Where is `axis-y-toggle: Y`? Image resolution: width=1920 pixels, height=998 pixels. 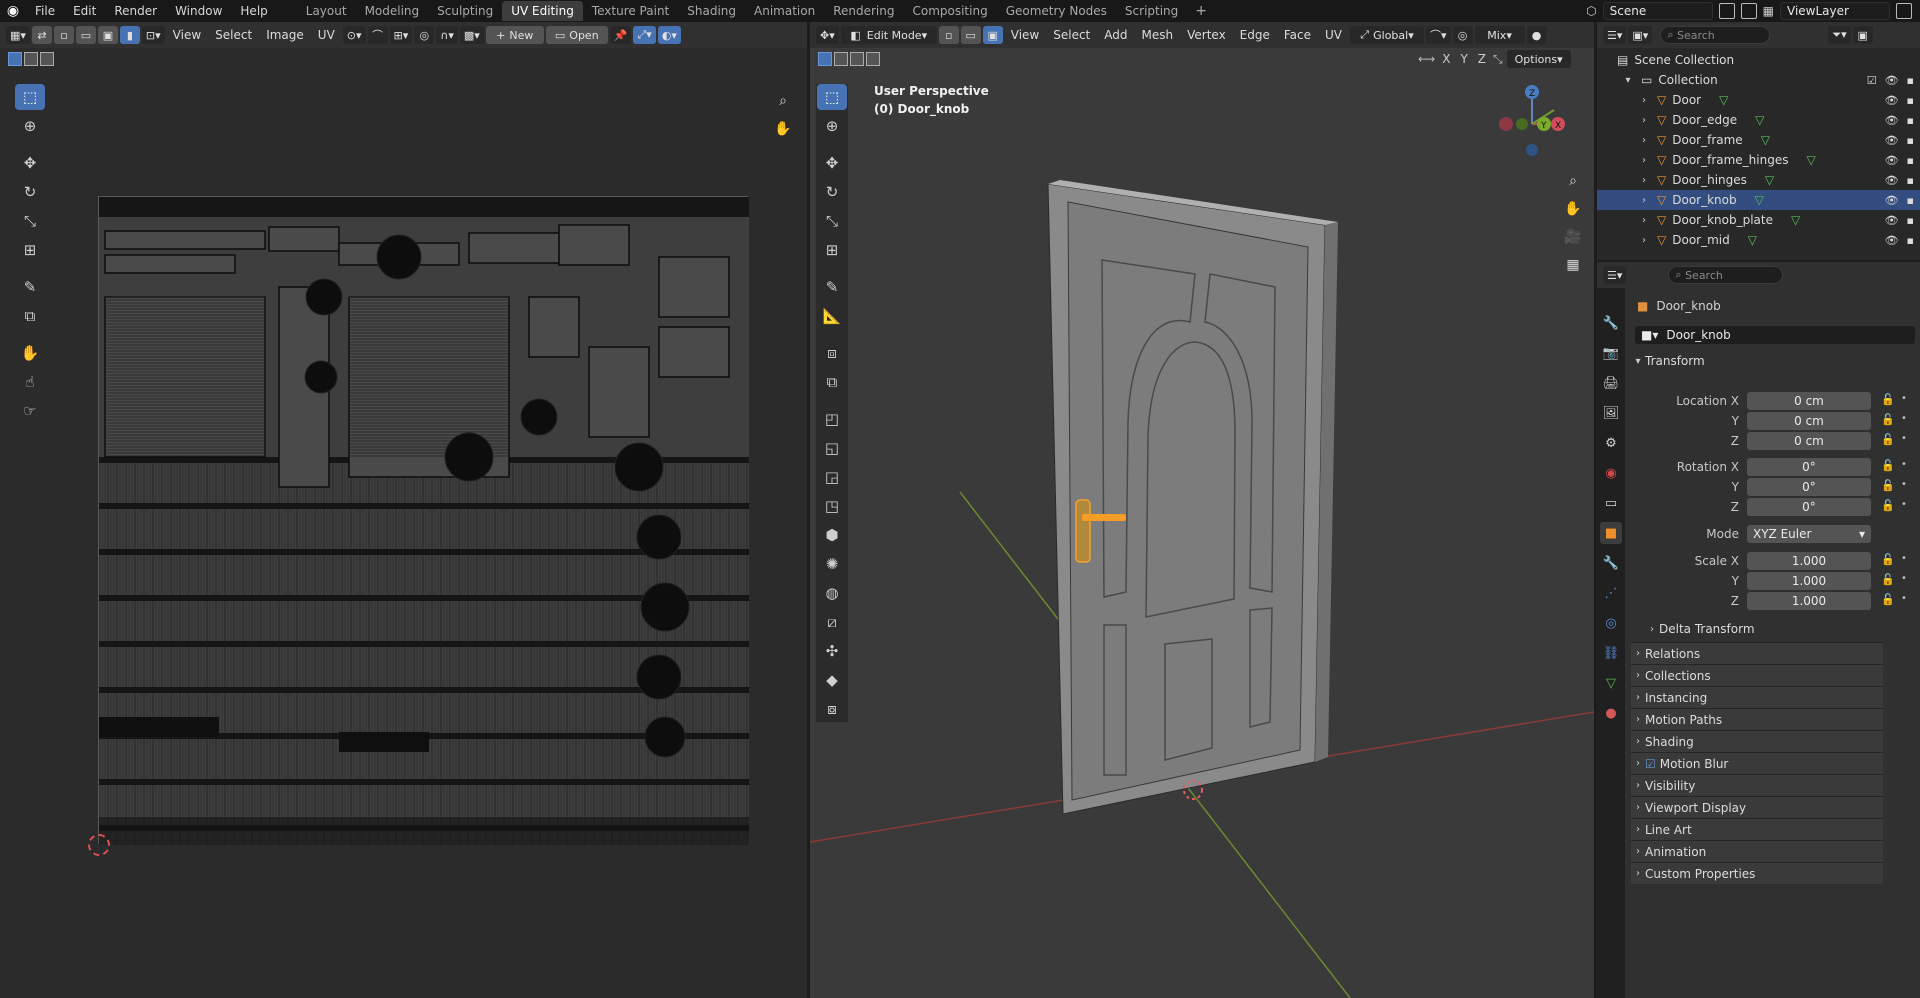 axis-y-toggle: Y is located at coordinates (1463, 59).